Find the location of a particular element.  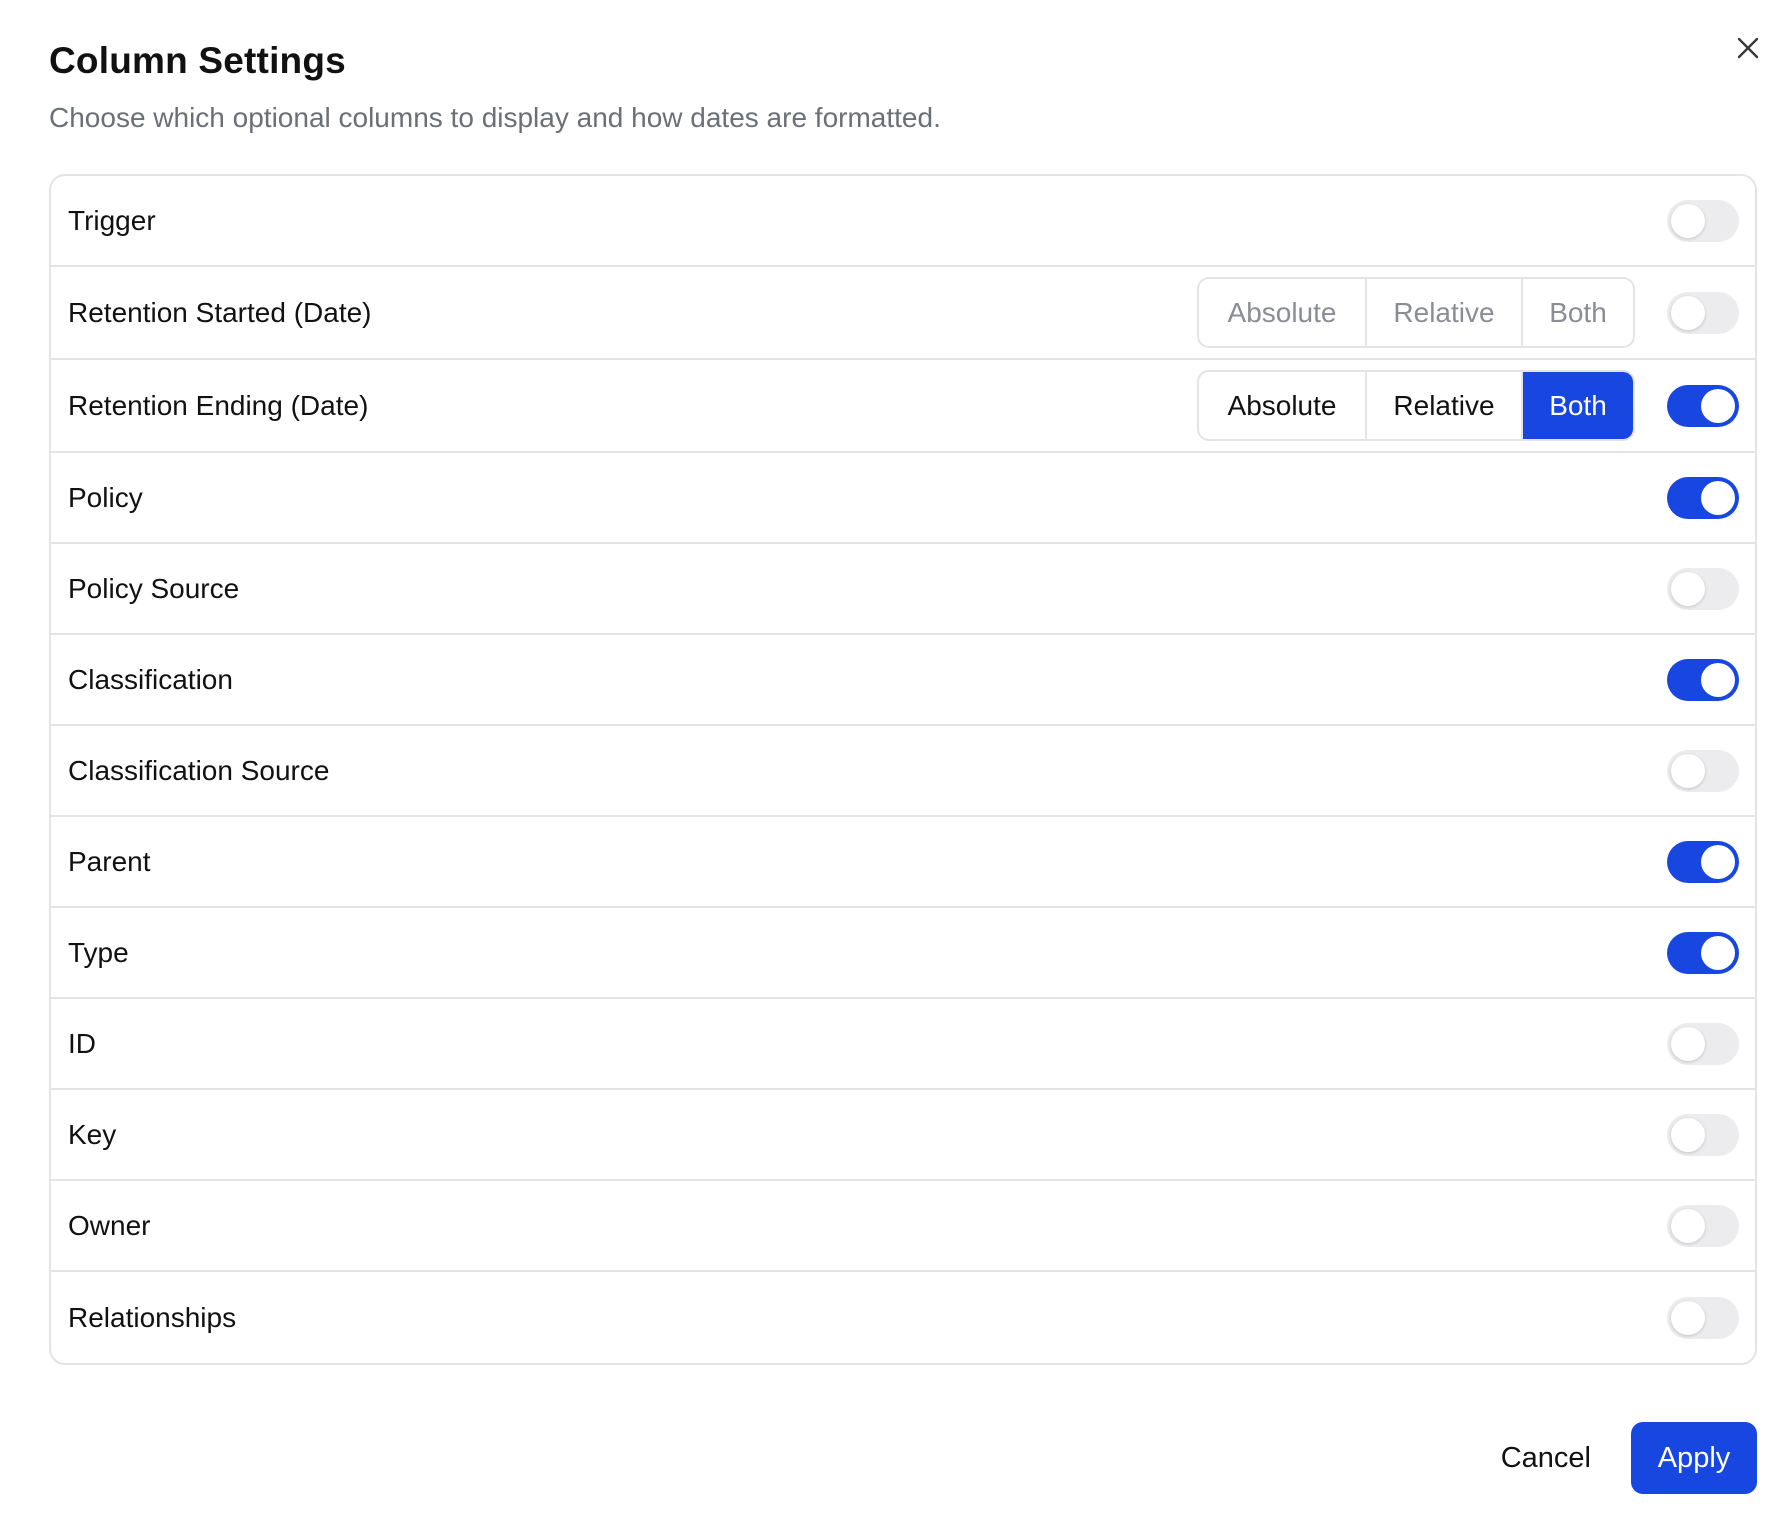

column-label: Retention Ending (Date) is located at coordinates (218, 405).